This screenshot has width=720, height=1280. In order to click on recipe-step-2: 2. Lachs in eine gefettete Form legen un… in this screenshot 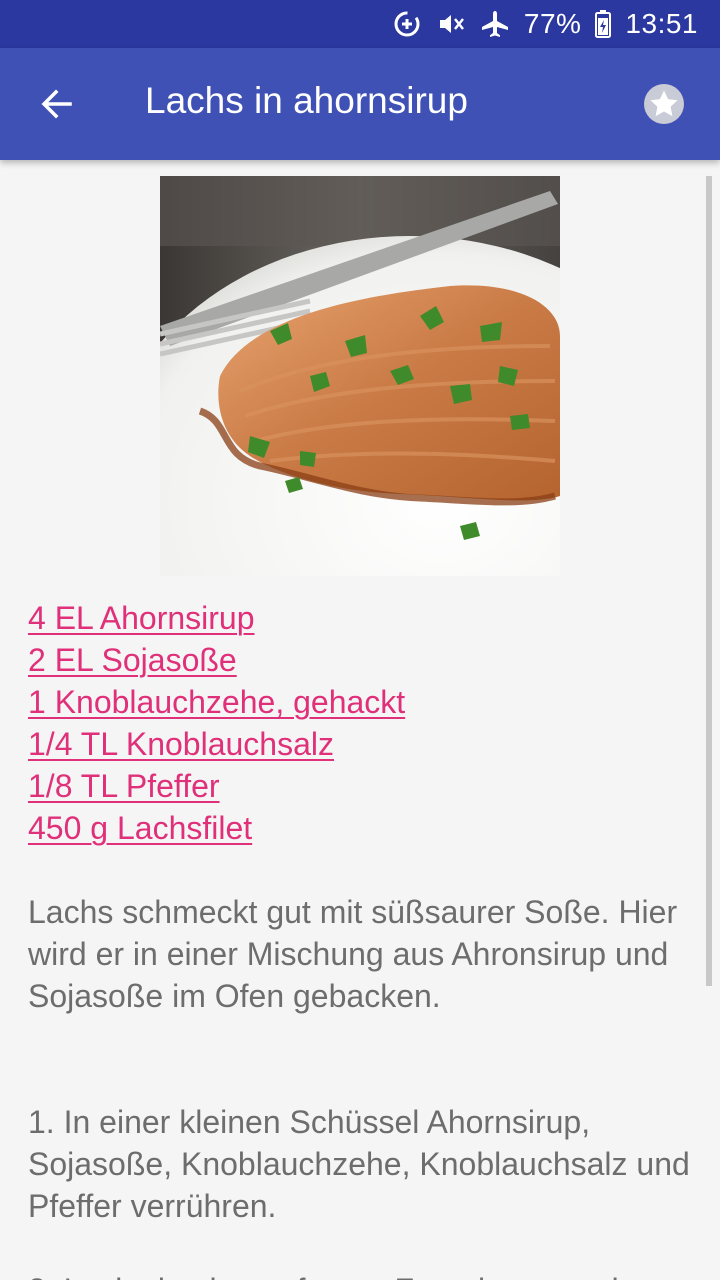, I will do `click(368, 1274)`.